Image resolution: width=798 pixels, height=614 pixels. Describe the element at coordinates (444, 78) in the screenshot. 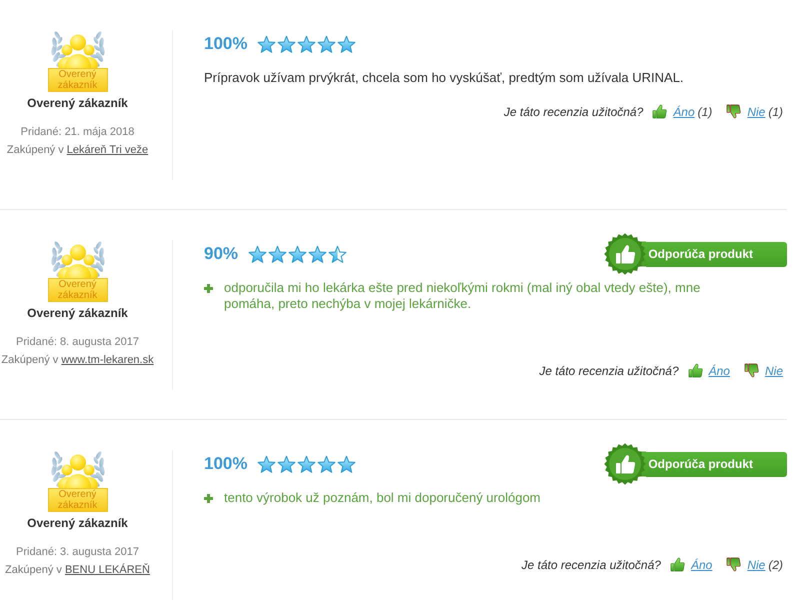

I see `review-text: Prípravok užívam prvýkrát, chcela som ho vyskúšať, predtým som užívala URINAL.` at that location.